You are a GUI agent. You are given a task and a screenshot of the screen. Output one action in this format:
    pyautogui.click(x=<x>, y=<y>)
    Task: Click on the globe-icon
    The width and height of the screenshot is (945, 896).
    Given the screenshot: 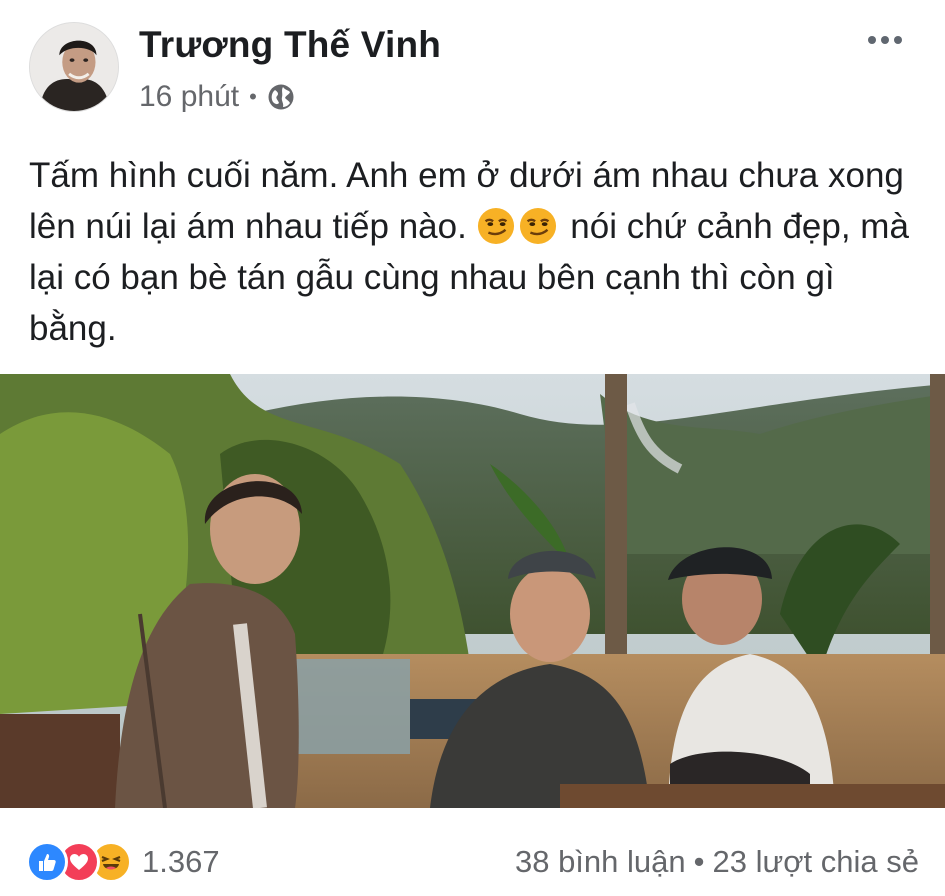 What is the action you would take?
    pyautogui.click(x=281, y=97)
    